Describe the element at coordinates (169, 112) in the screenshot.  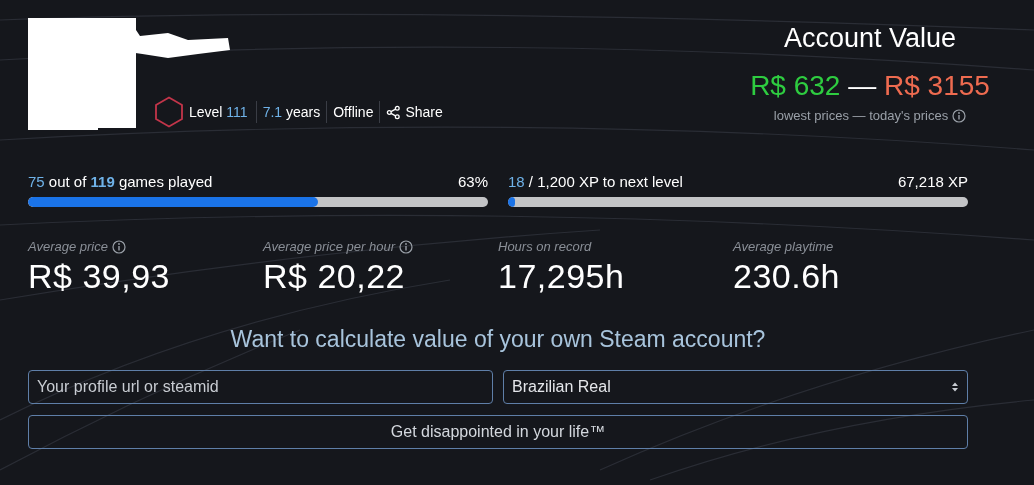
I see `hexagon-icon` at that location.